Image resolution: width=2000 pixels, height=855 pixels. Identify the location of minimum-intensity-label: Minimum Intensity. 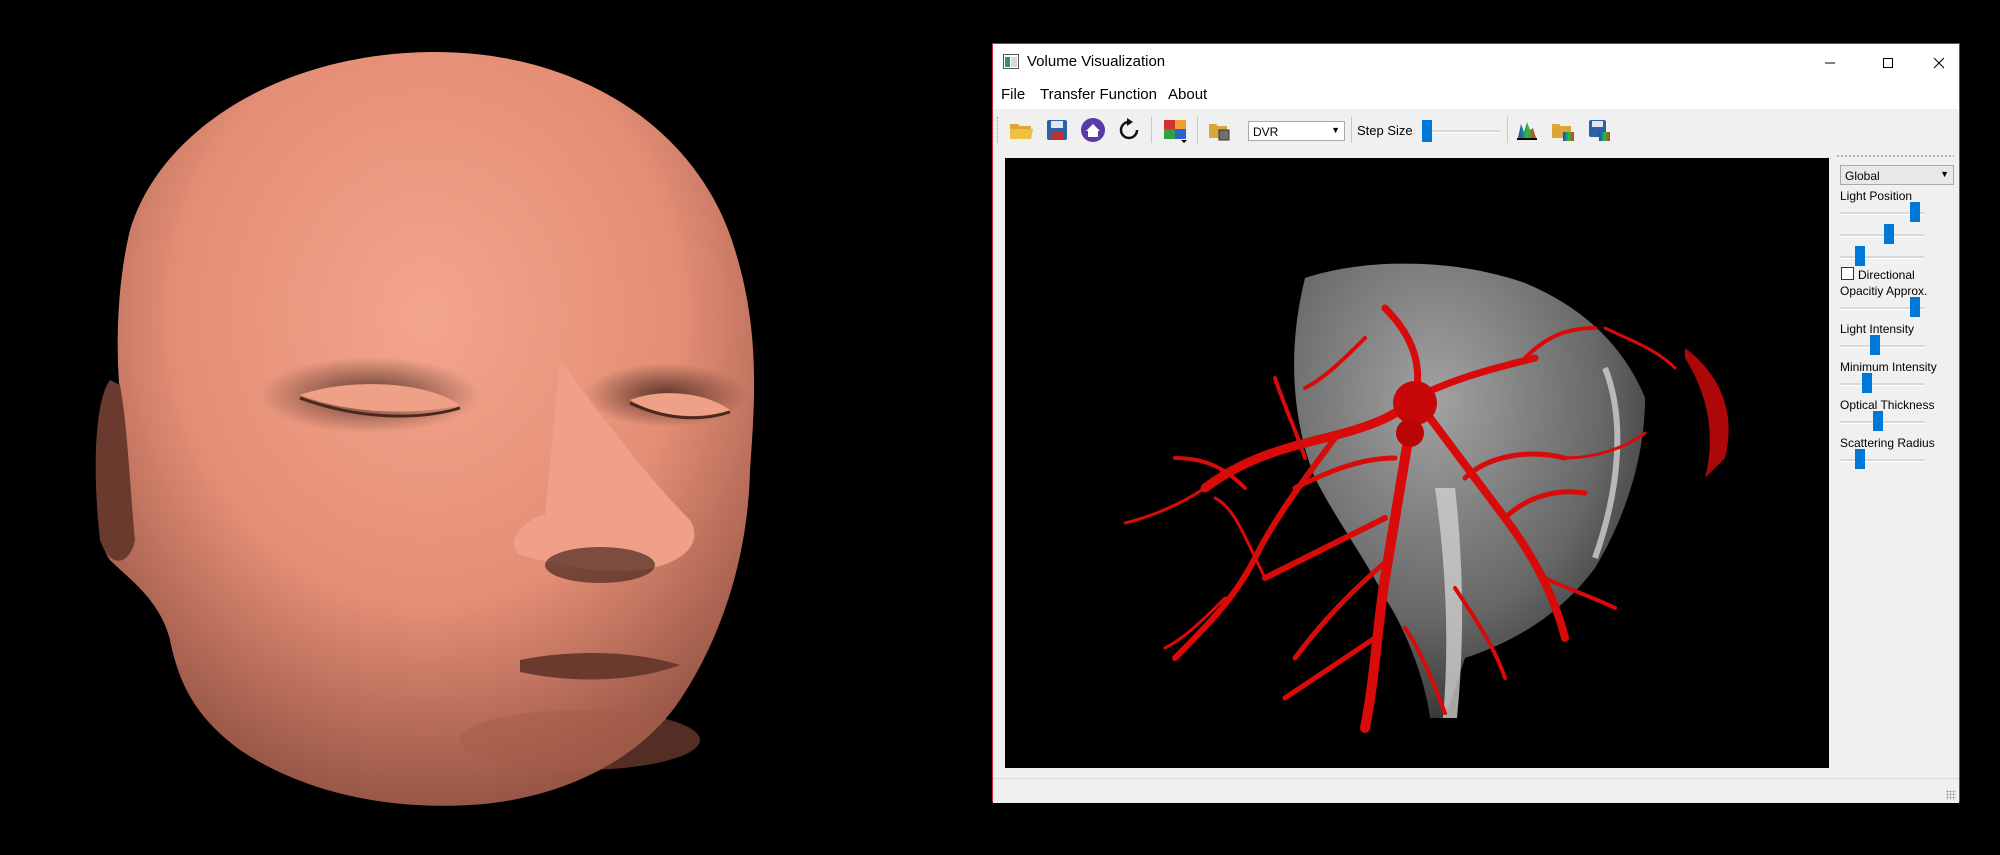
(1888, 367).